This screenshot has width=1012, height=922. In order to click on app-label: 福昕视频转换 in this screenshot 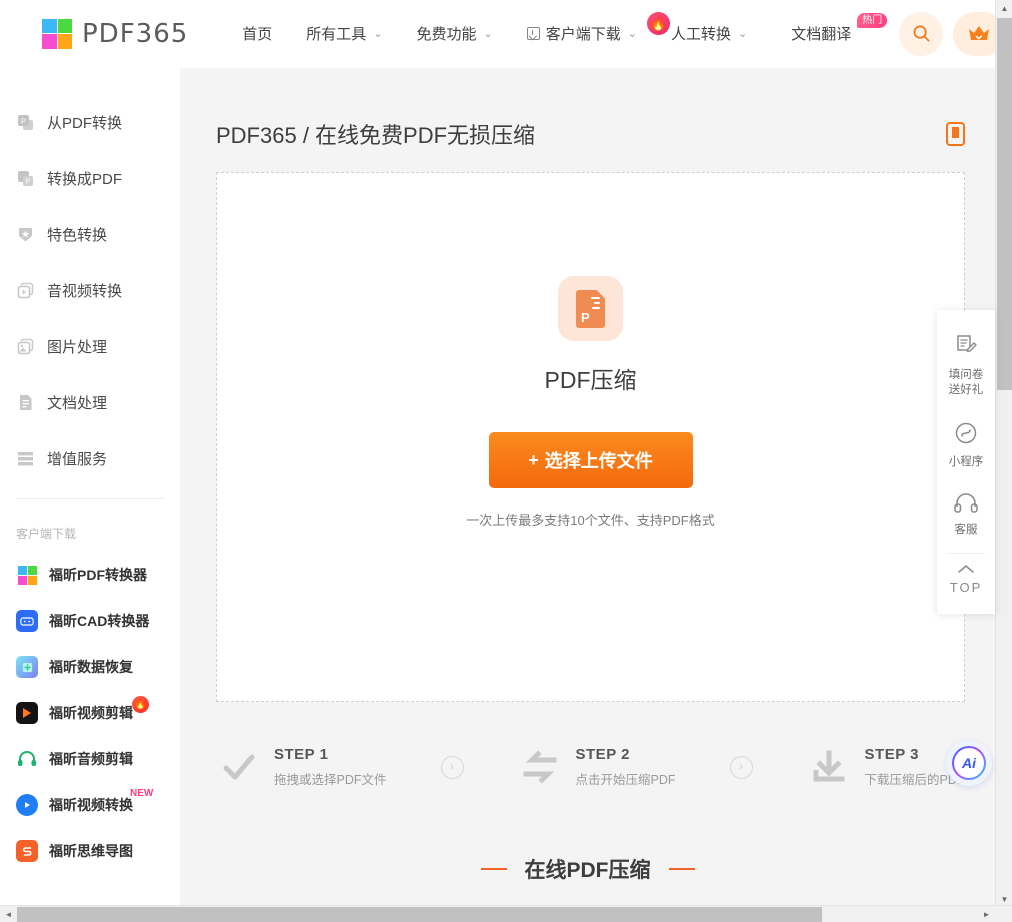, I will do `click(91, 805)`.